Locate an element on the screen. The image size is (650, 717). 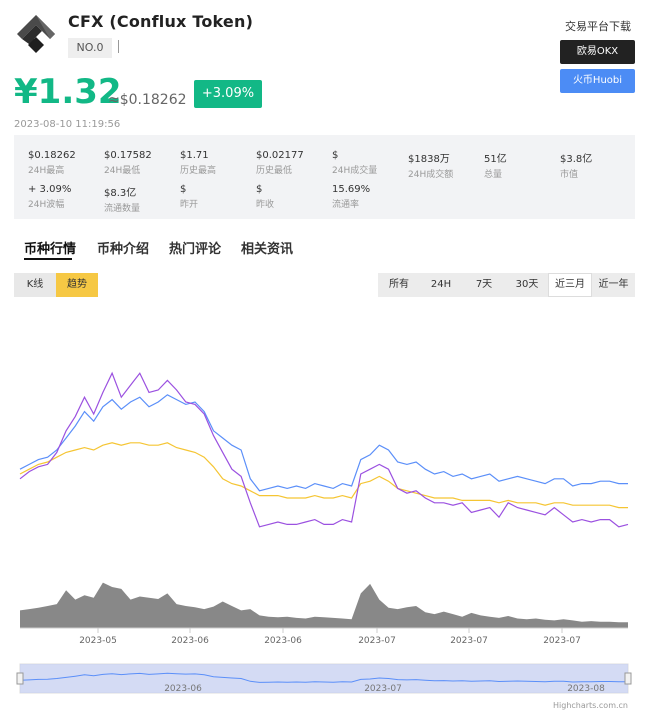
volume-area is located at coordinates (324, 605).